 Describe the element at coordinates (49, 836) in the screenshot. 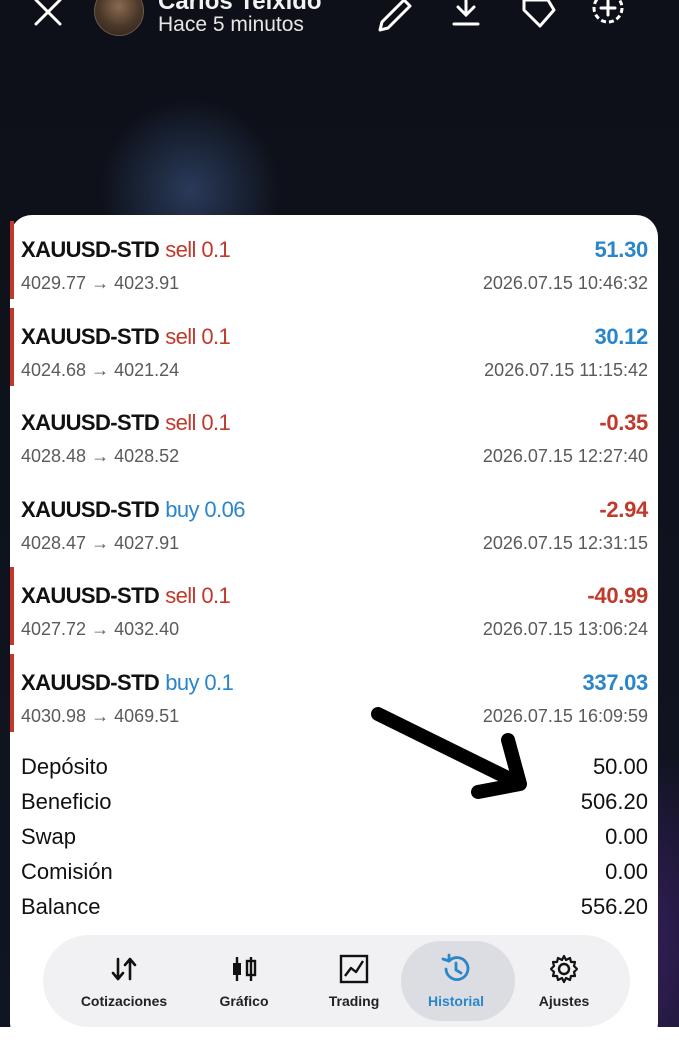

I see `summary-label: Swap` at that location.